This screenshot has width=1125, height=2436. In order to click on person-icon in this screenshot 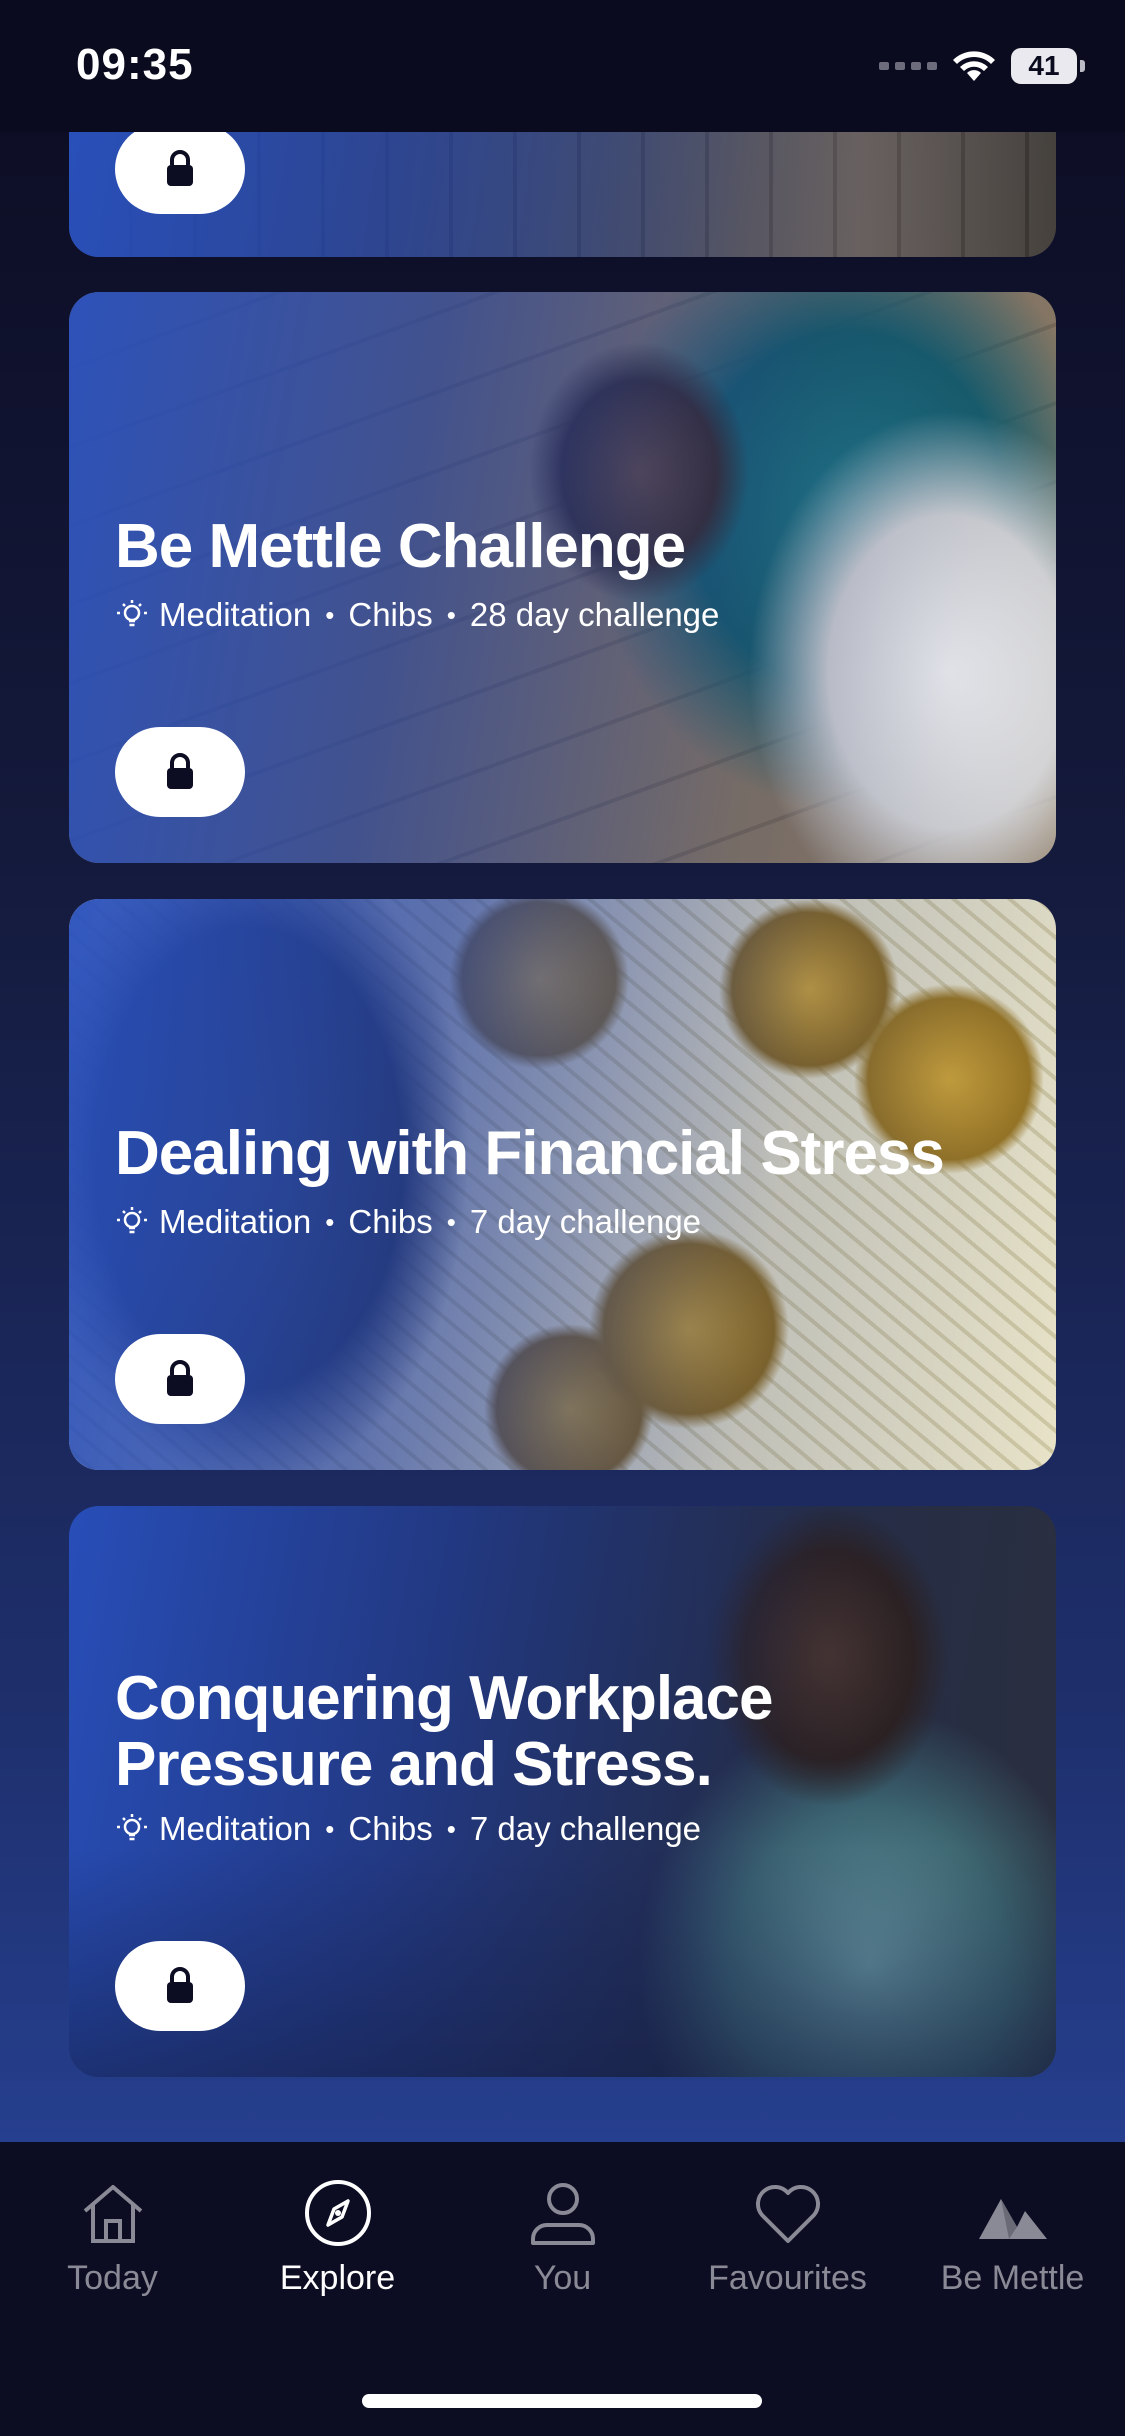, I will do `click(562, 2214)`.